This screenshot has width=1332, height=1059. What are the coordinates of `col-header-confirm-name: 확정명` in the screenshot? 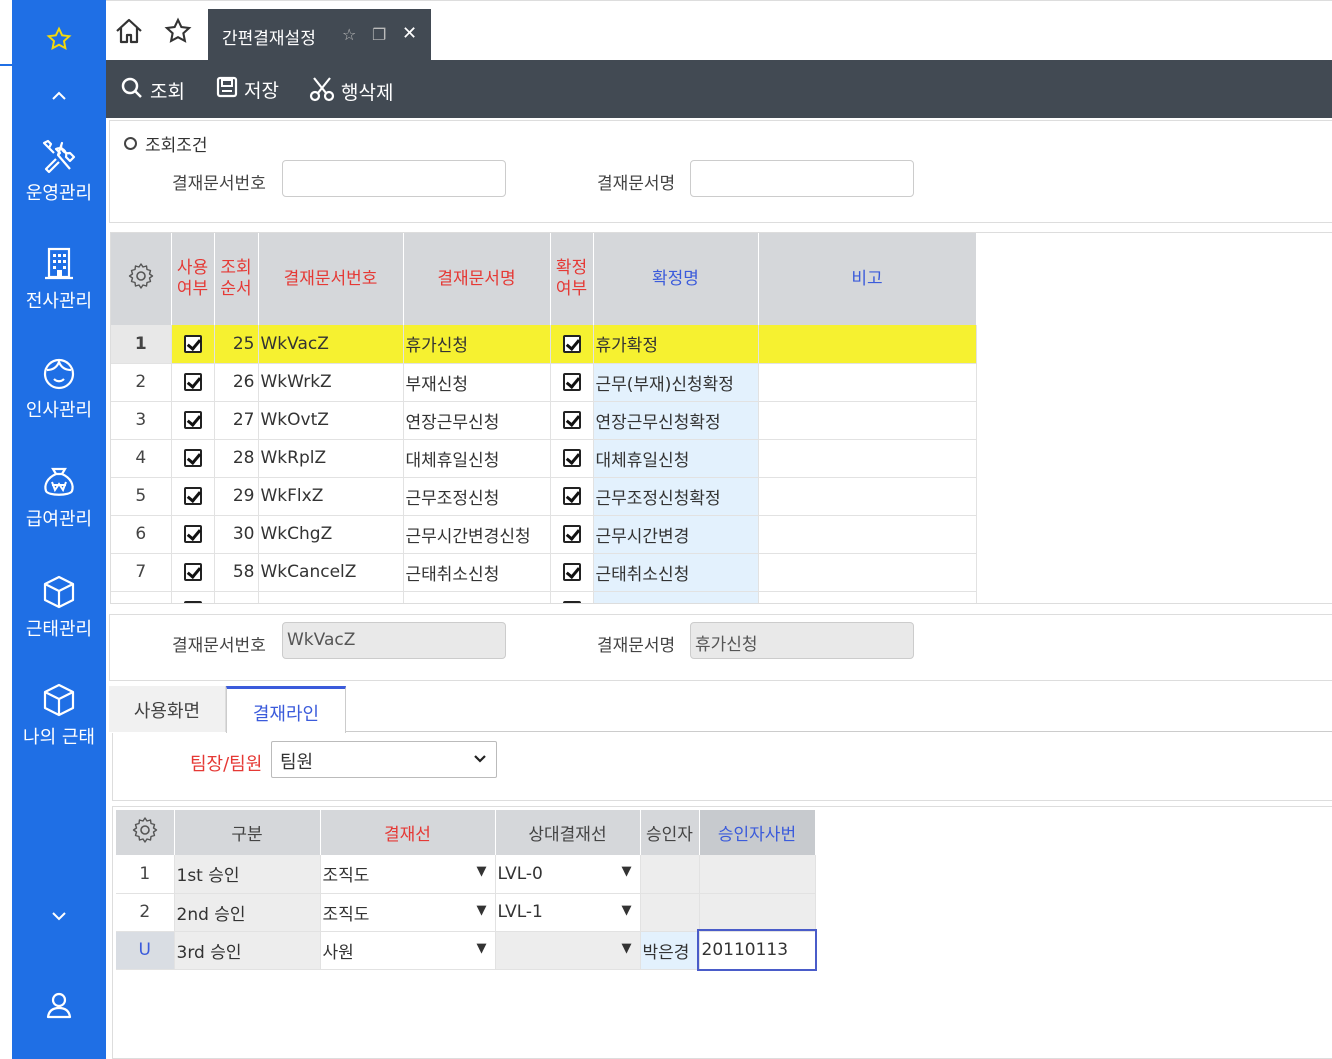 It's located at (676, 279).